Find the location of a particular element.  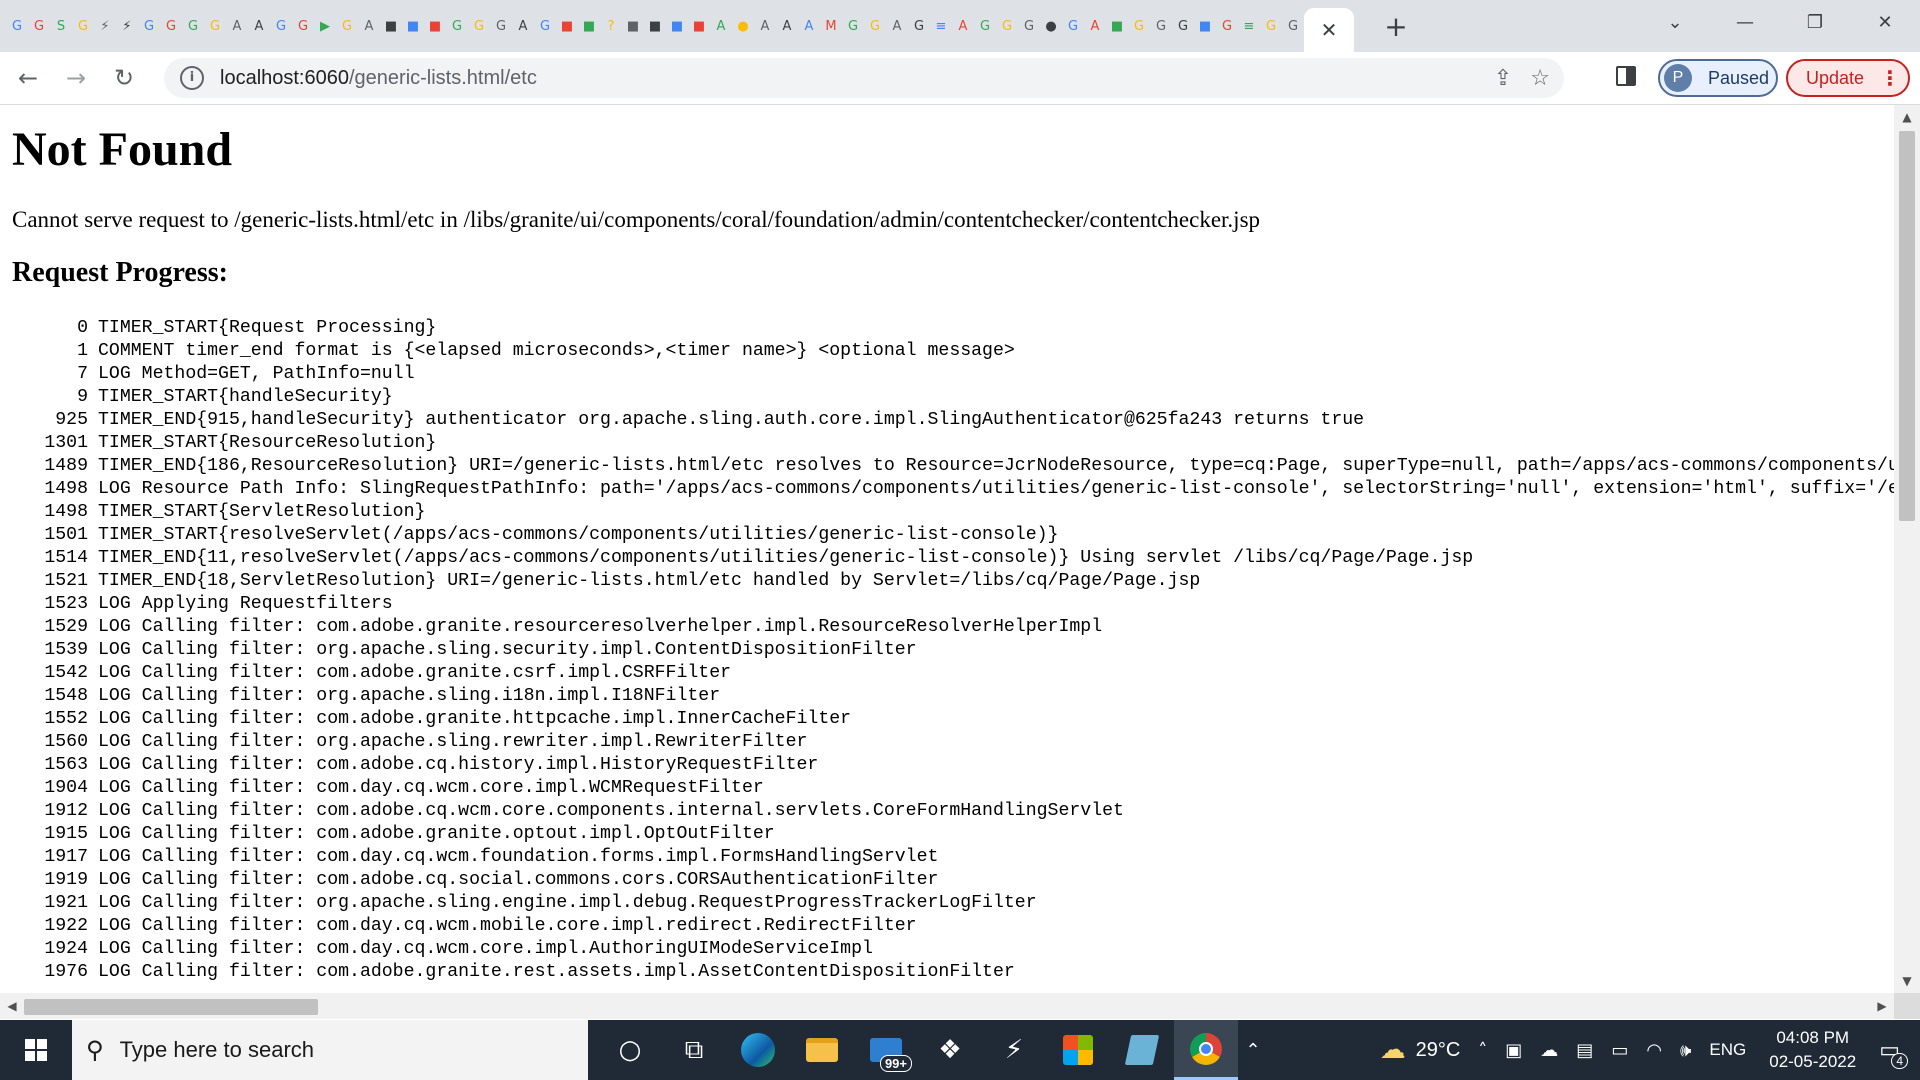

restore-button: ❐ is located at coordinates (1815, 22).